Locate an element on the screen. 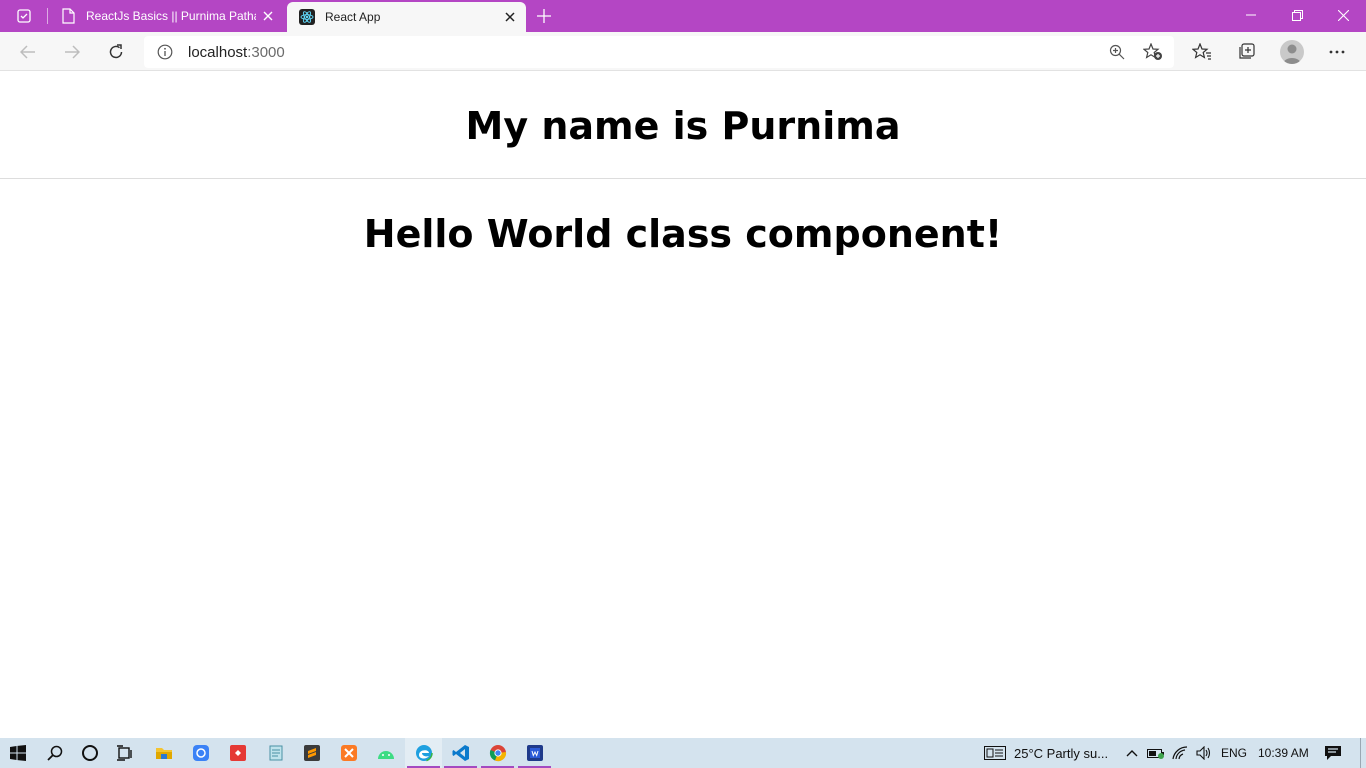  search-button is located at coordinates (55, 753).